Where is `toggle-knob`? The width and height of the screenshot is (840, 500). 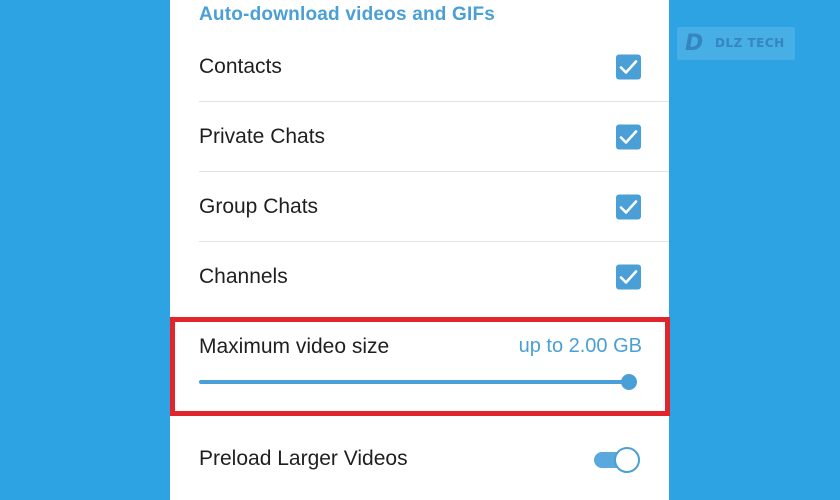
toggle-knob is located at coordinates (627, 460).